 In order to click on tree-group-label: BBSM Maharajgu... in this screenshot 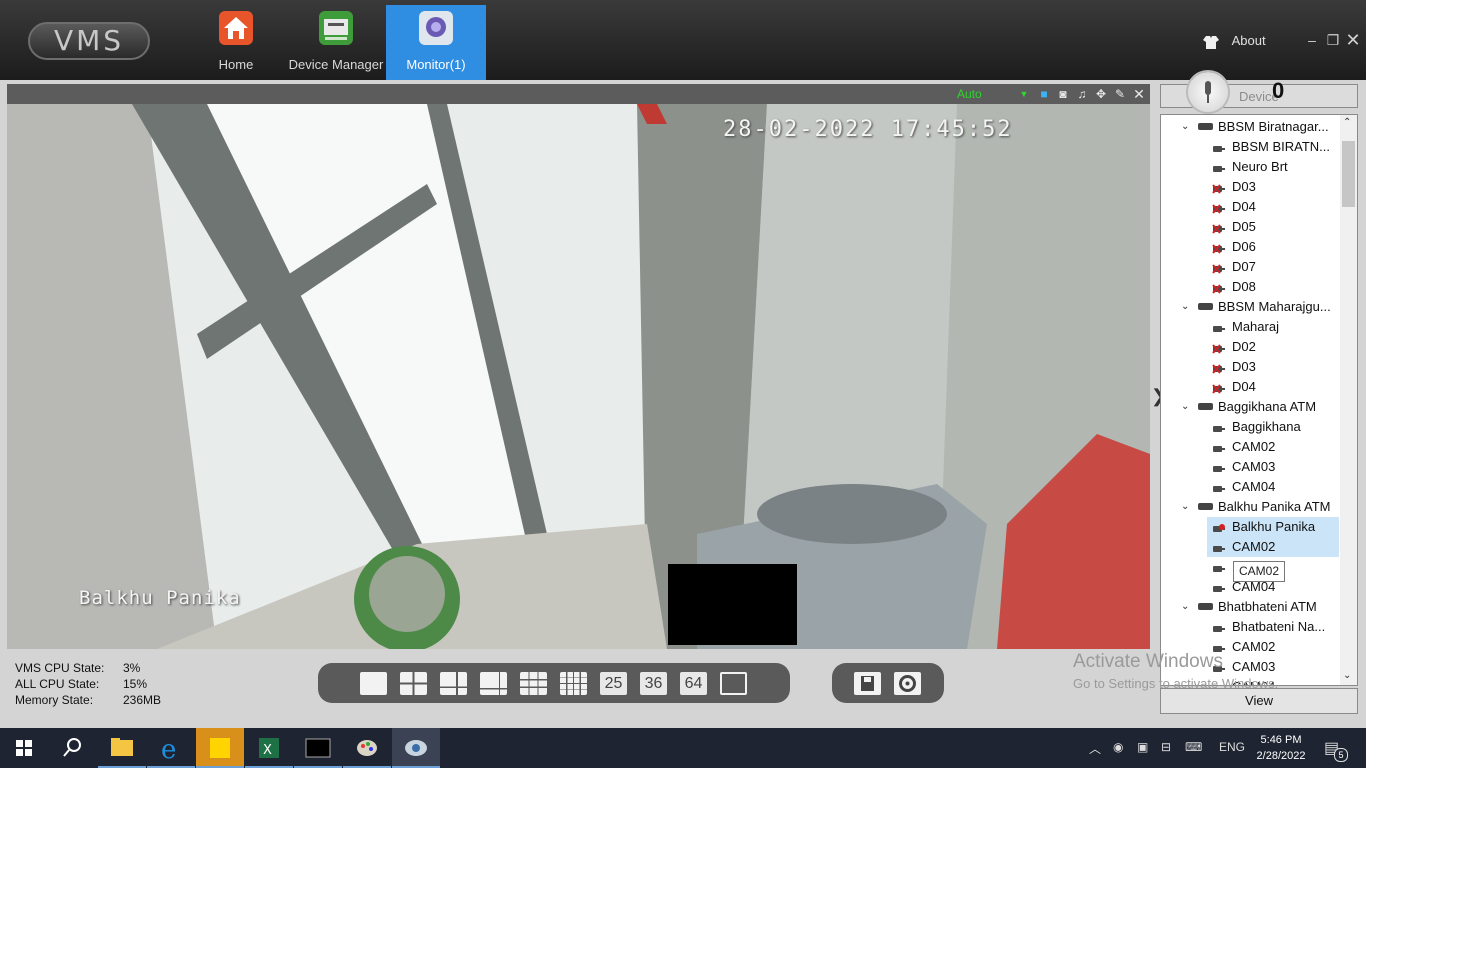, I will do `click(1274, 306)`.